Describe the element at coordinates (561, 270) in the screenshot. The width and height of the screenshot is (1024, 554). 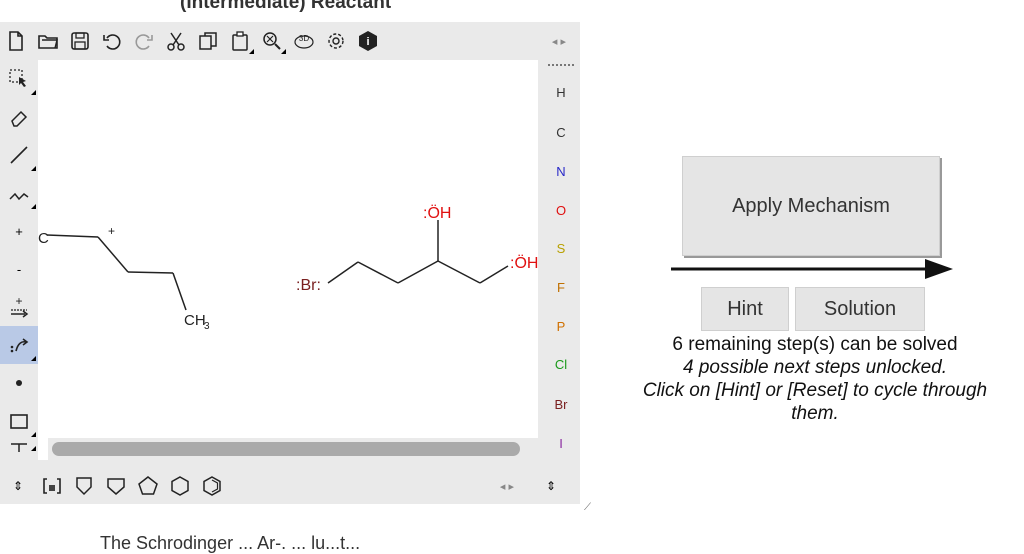
I see `atom-toolbar: H C N O S F P Cl Br I` at that location.